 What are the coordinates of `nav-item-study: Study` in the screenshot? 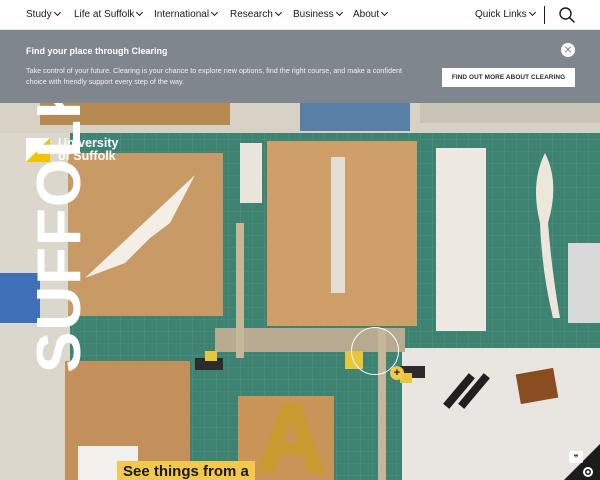 It's located at (43, 14).